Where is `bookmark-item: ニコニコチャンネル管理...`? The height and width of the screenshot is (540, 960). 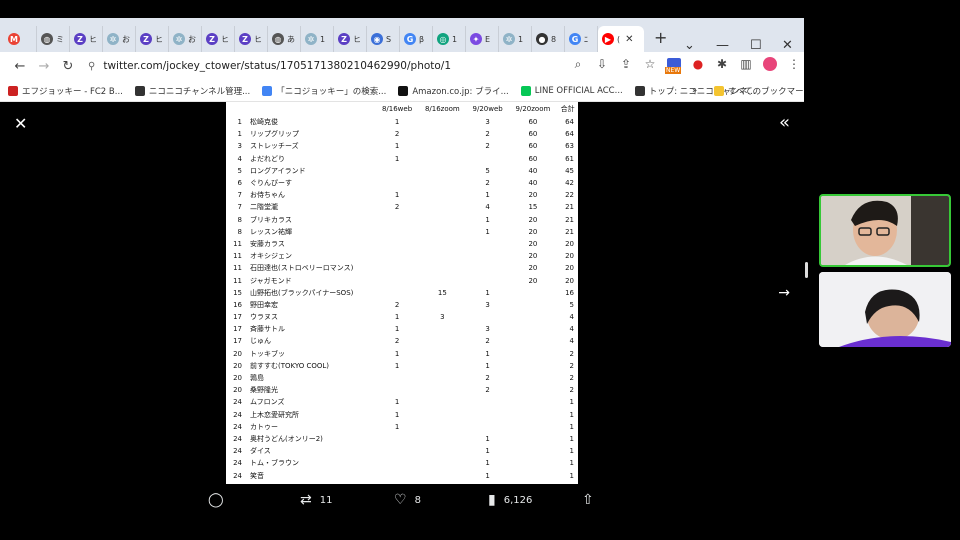 bookmark-item: ニコニコチャンネル管理... is located at coordinates (192, 91).